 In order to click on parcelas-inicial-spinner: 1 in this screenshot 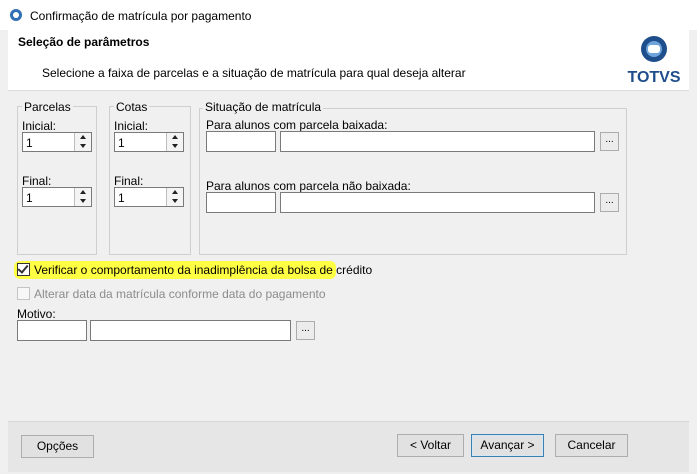, I will do `click(57, 142)`.